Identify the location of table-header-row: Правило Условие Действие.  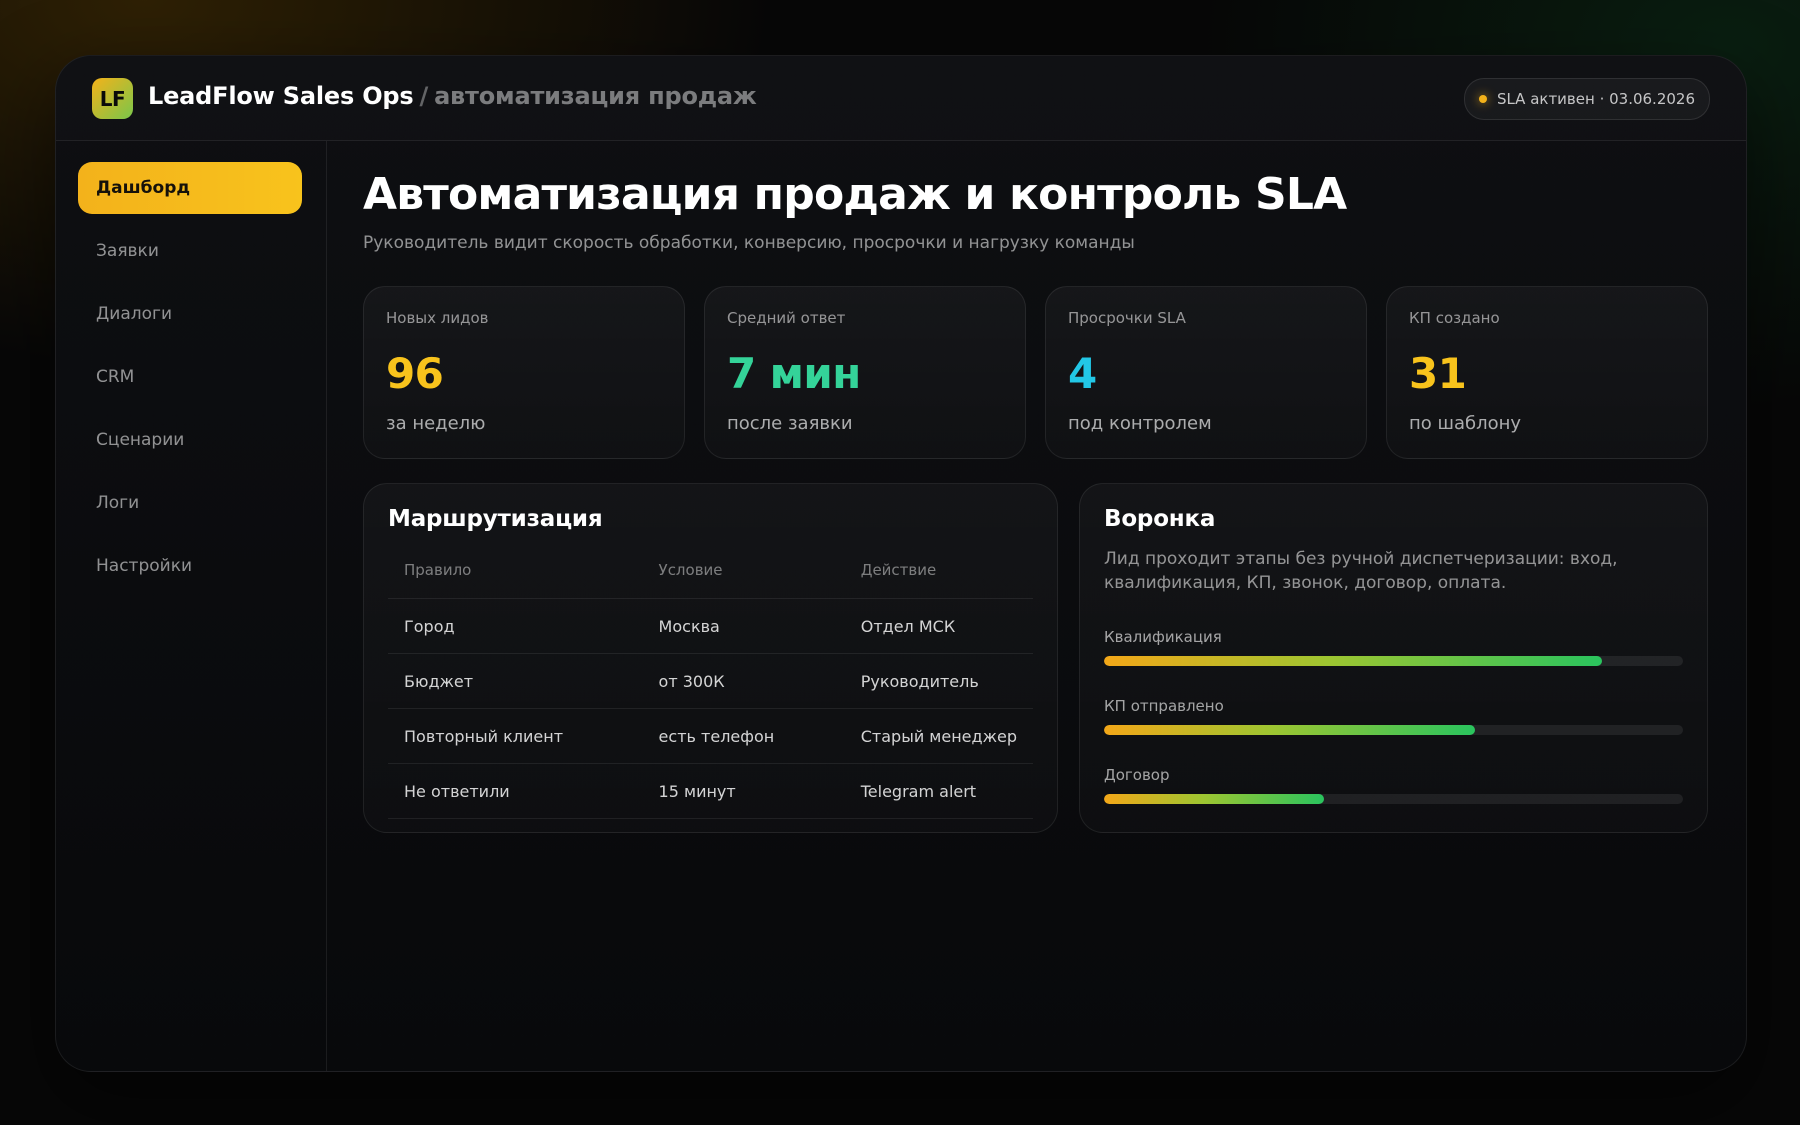
(710, 575).